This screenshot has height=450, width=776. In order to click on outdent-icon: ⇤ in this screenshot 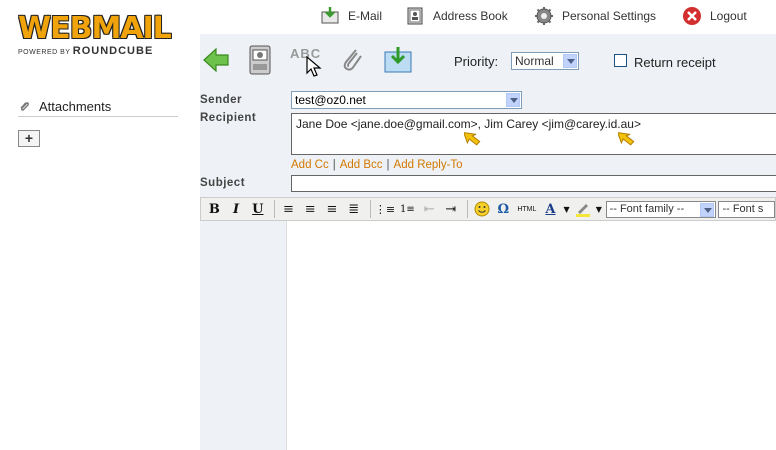, I will do `click(429, 209)`.